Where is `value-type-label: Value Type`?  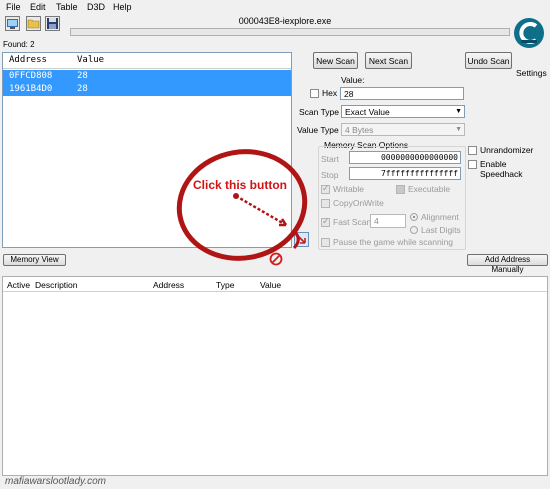
value-type-label: Value Type is located at coordinates (318, 130).